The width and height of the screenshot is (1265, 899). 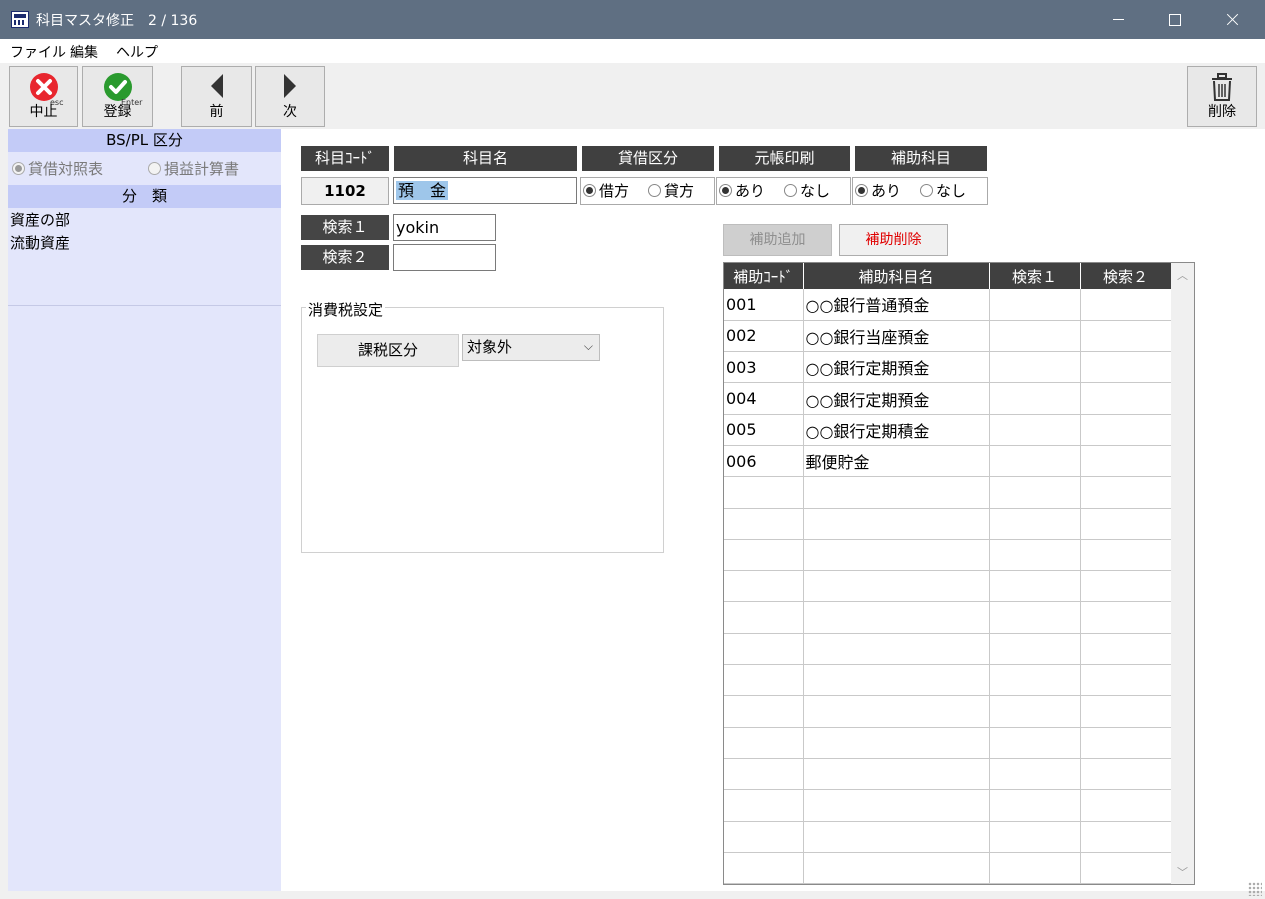 I want to click on resize-grip-icon, so click(x=1255, y=889).